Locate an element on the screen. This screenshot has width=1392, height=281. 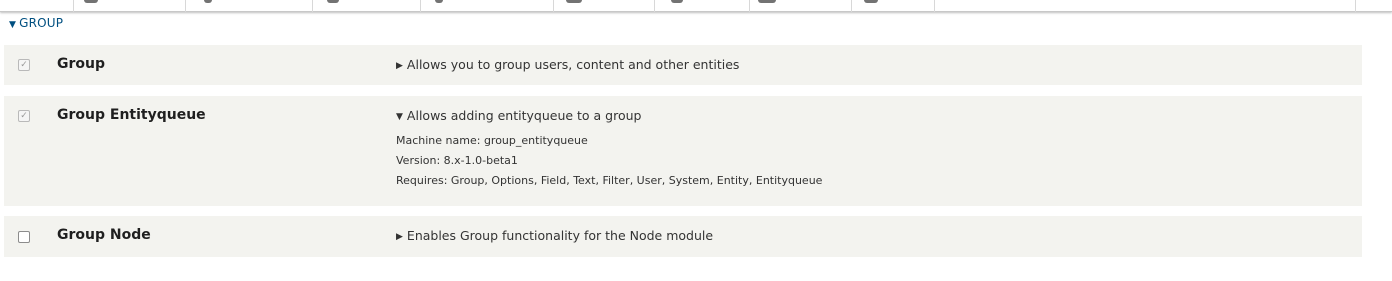
toolbar-tab-manage is located at coordinates (37, 6).